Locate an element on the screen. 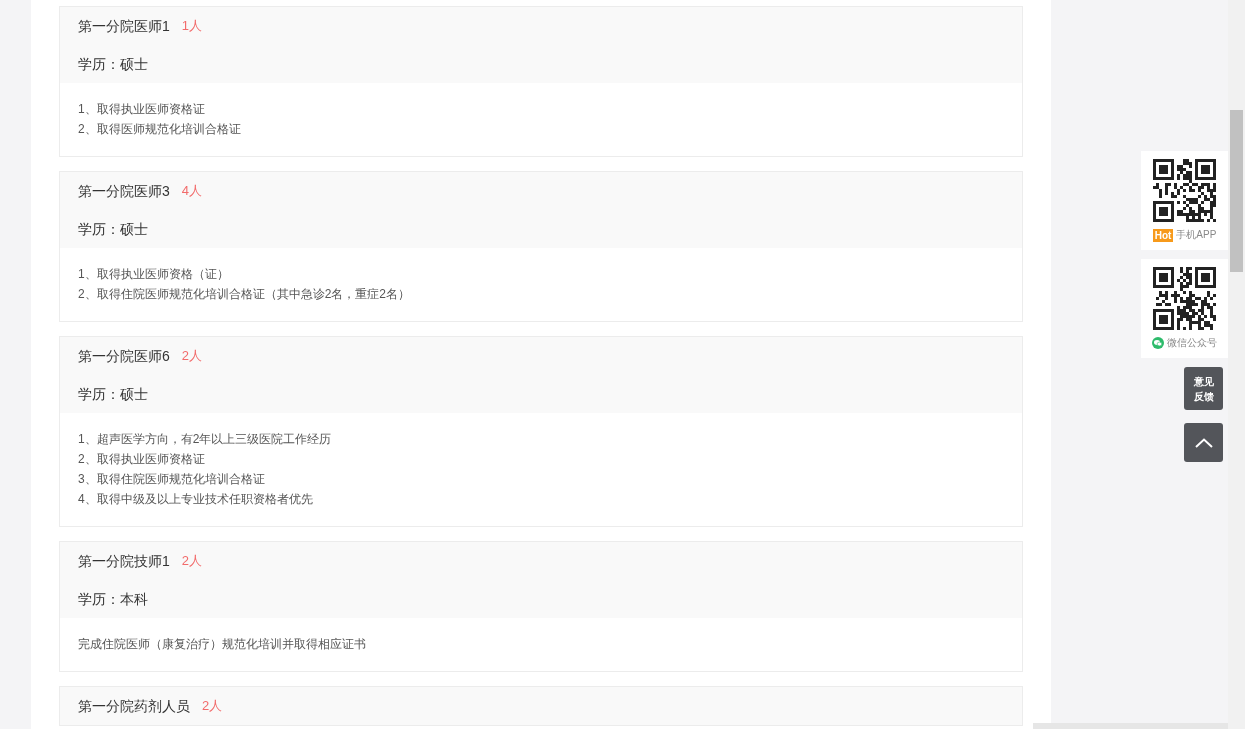 This screenshot has width=1245, height=729. qr-caption: 手机APP is located at coordinates (1196, 235).